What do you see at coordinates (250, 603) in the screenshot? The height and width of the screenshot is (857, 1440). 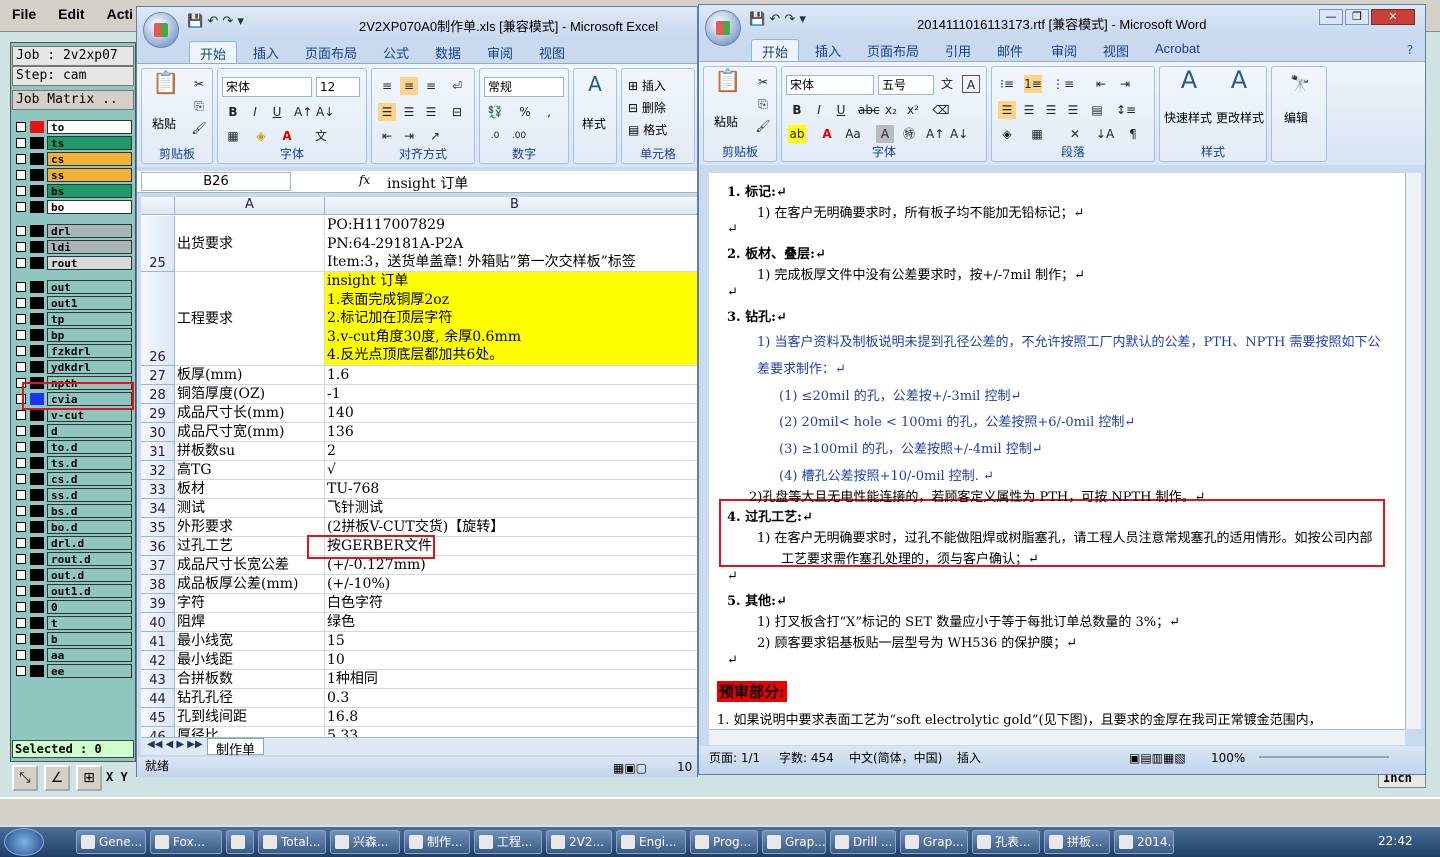 I see `cell-a: 字符` at bounding box center [250, 603].